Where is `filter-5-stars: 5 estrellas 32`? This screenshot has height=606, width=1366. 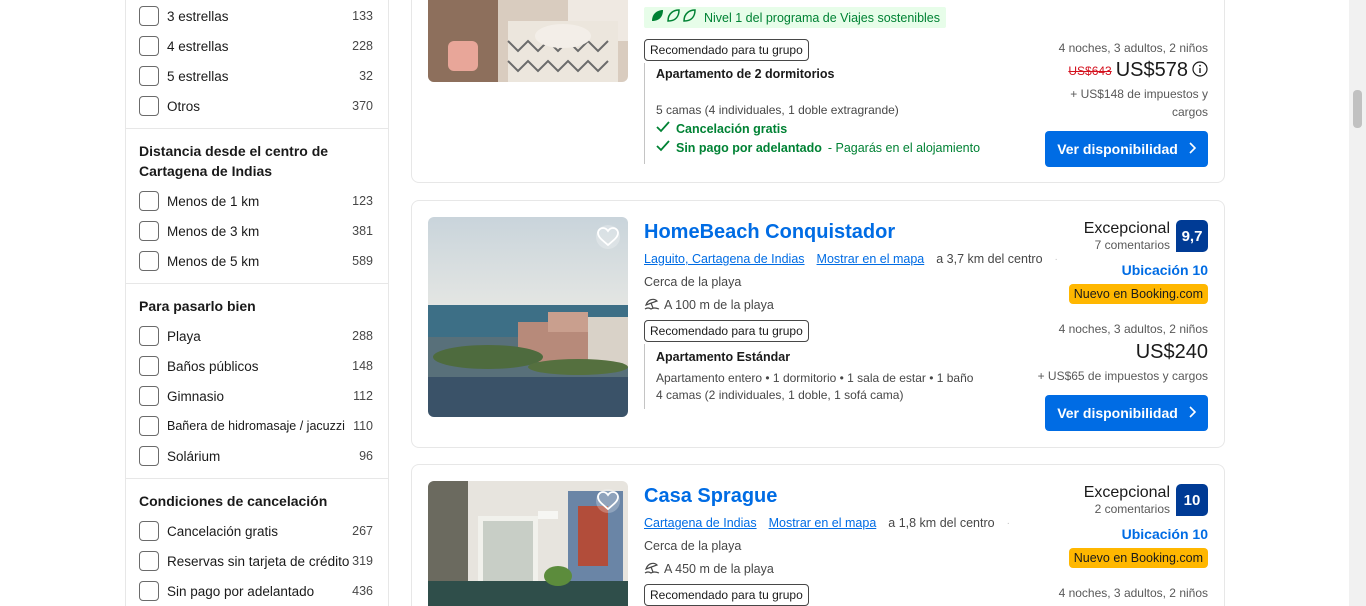
filter-5-stars: 5 estrellas 32 is located at coordinates (256, 76).